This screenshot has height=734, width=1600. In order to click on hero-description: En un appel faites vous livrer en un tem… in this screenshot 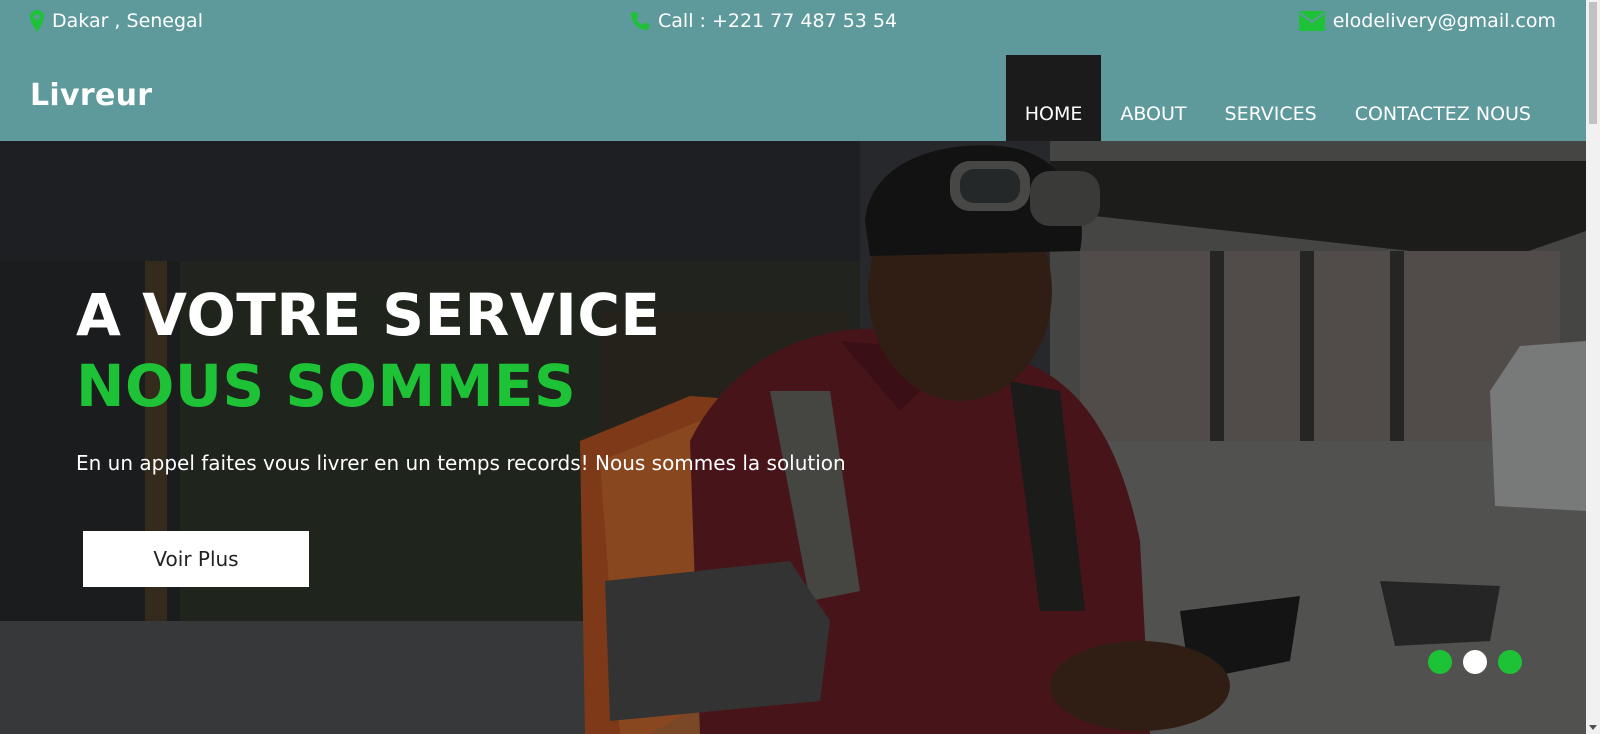, I will do `click(461, 463)`.